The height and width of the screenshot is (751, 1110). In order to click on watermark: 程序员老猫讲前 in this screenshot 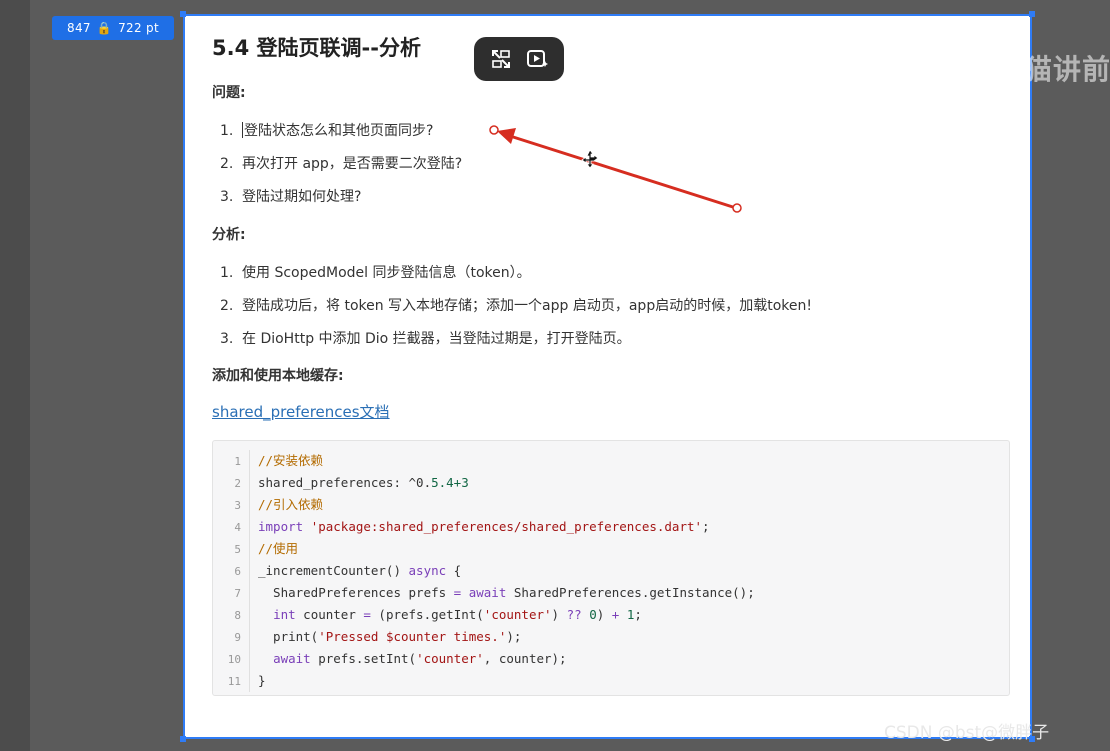, I will do `click(1009, 69)`.